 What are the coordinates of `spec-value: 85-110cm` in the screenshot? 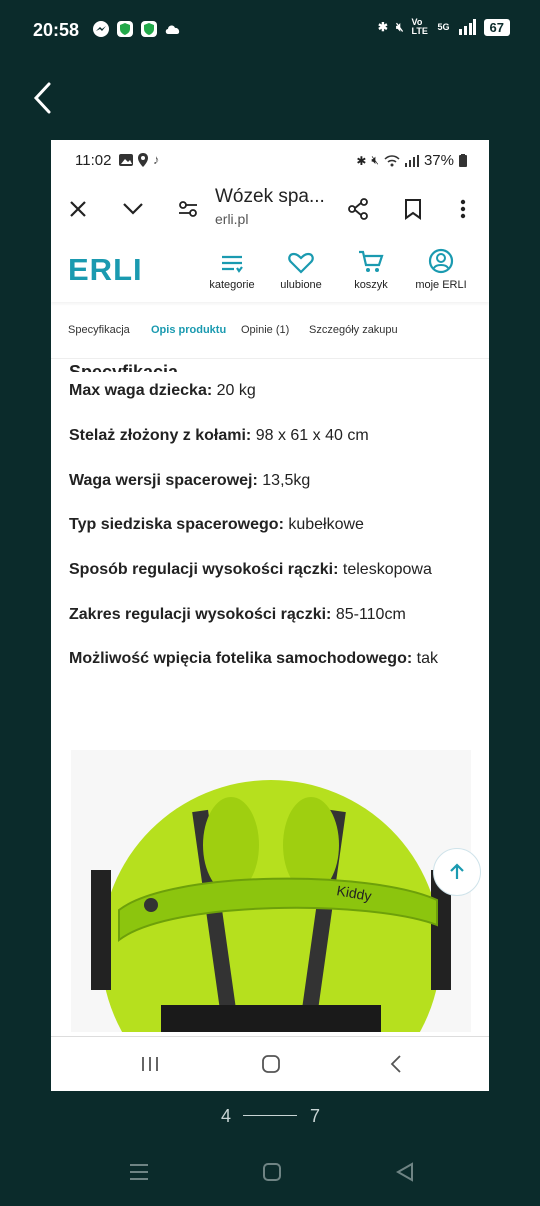 It's located at (370, 614).